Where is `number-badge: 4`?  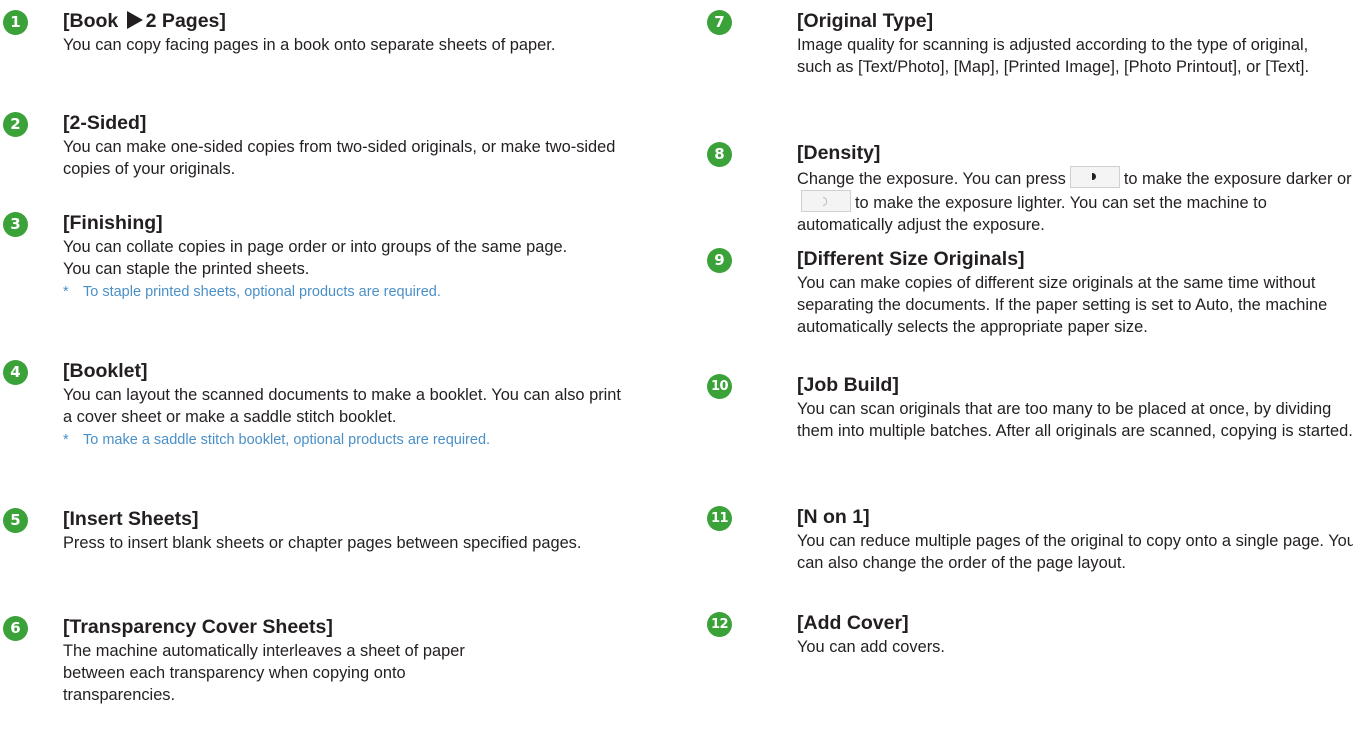
number-badge: 4 is located at coordinates (15, 372).